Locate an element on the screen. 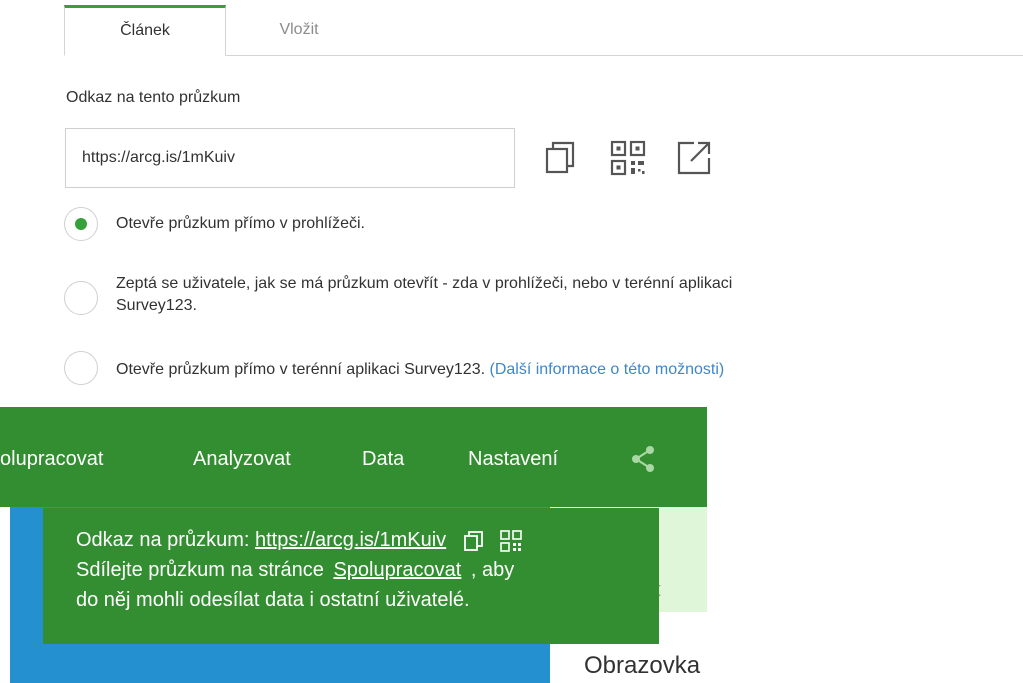 Image resolution: width=1023 pixels, height=683 pixels. option-label-line2: Survey123. is located at coordinates (156, 305).